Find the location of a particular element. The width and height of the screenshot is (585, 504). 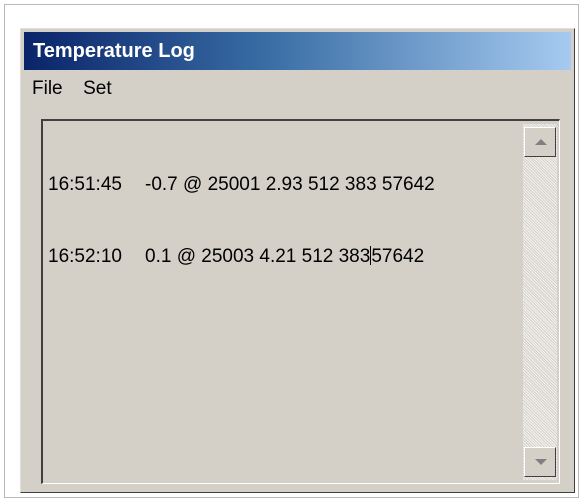

window-title: Temperature Log is located at coordinates (114, 51).